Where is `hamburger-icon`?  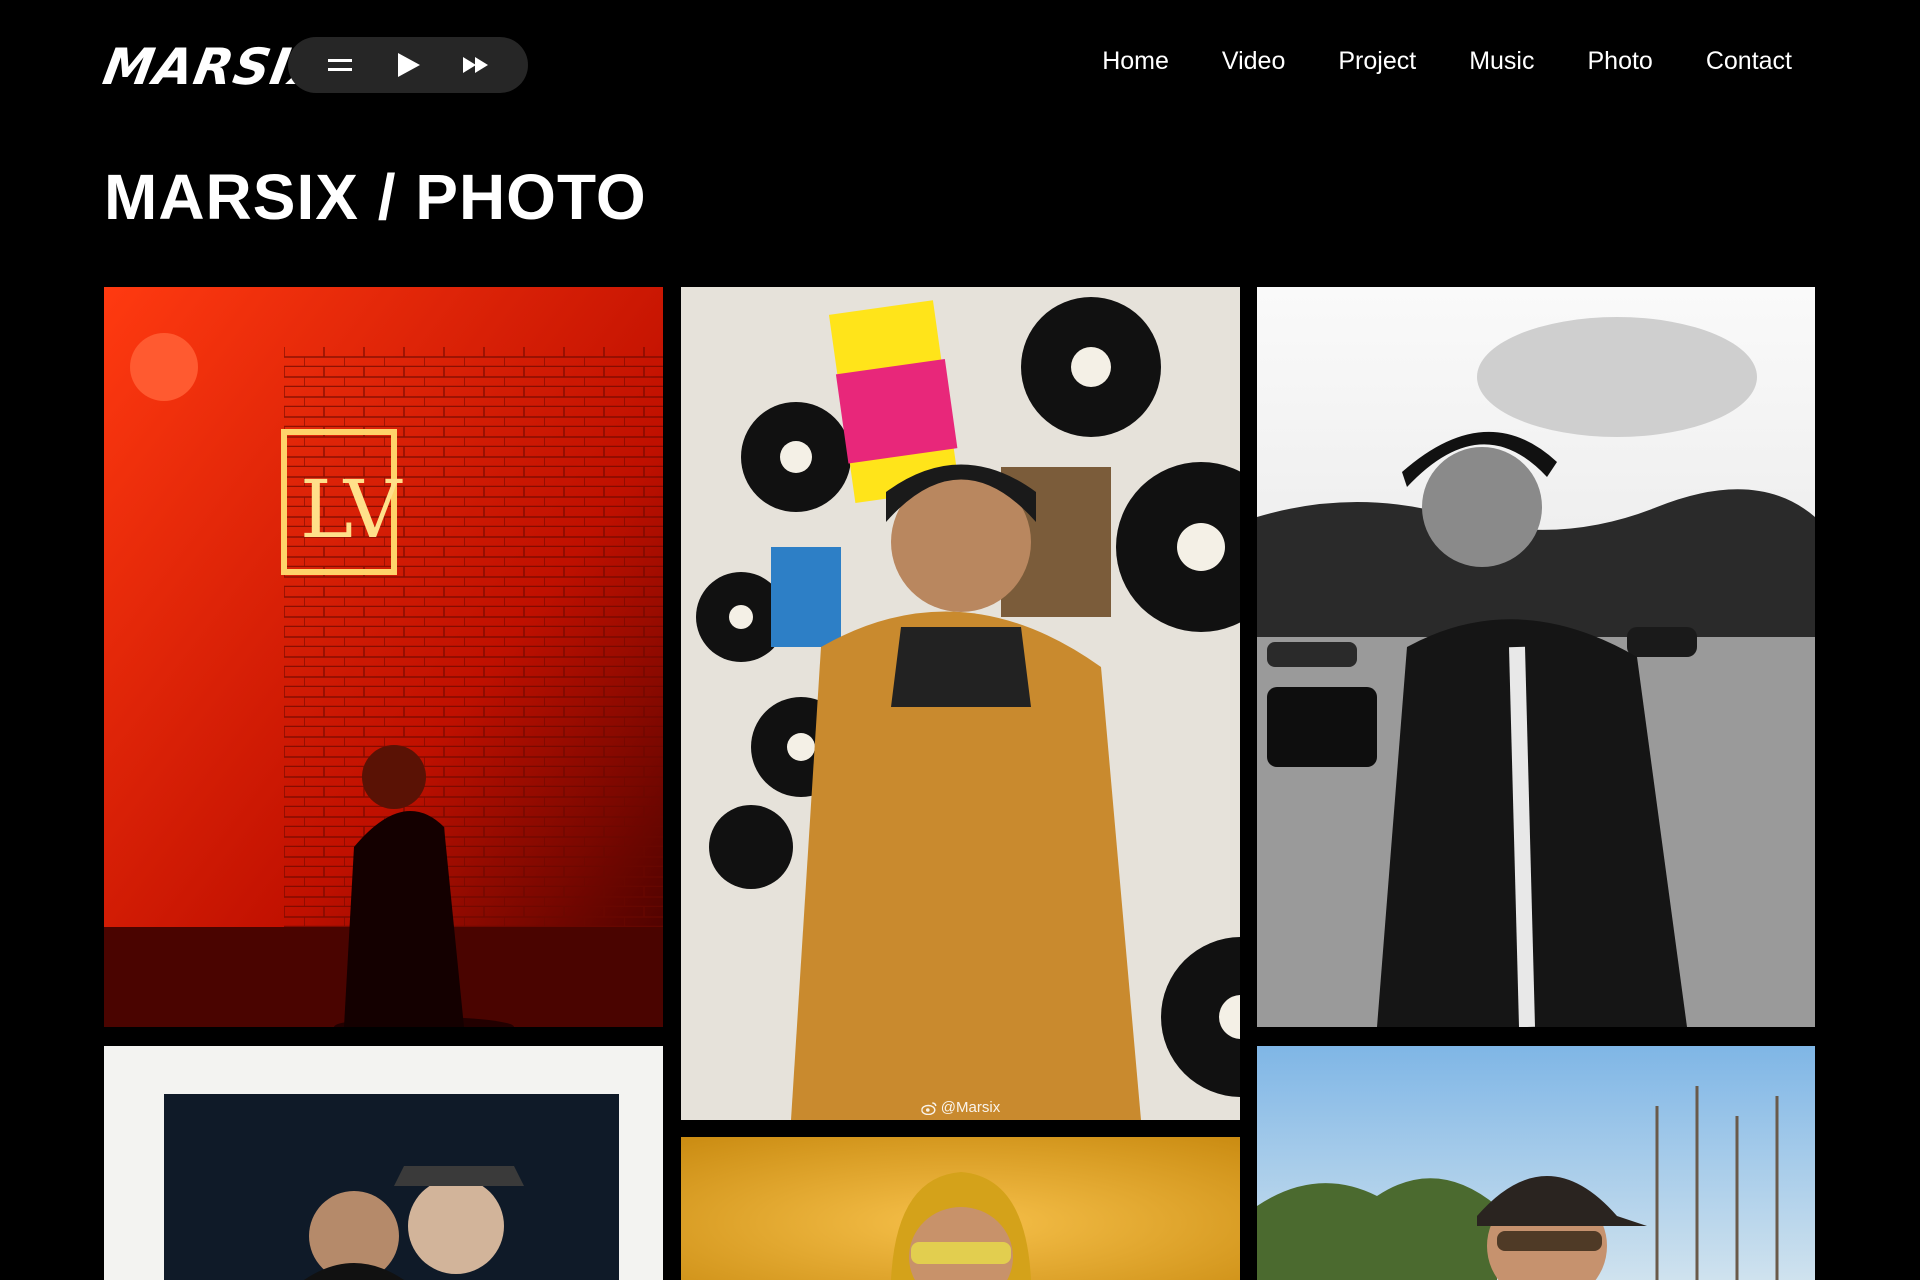 hamburger-icon is located at coordinates (340, 65).